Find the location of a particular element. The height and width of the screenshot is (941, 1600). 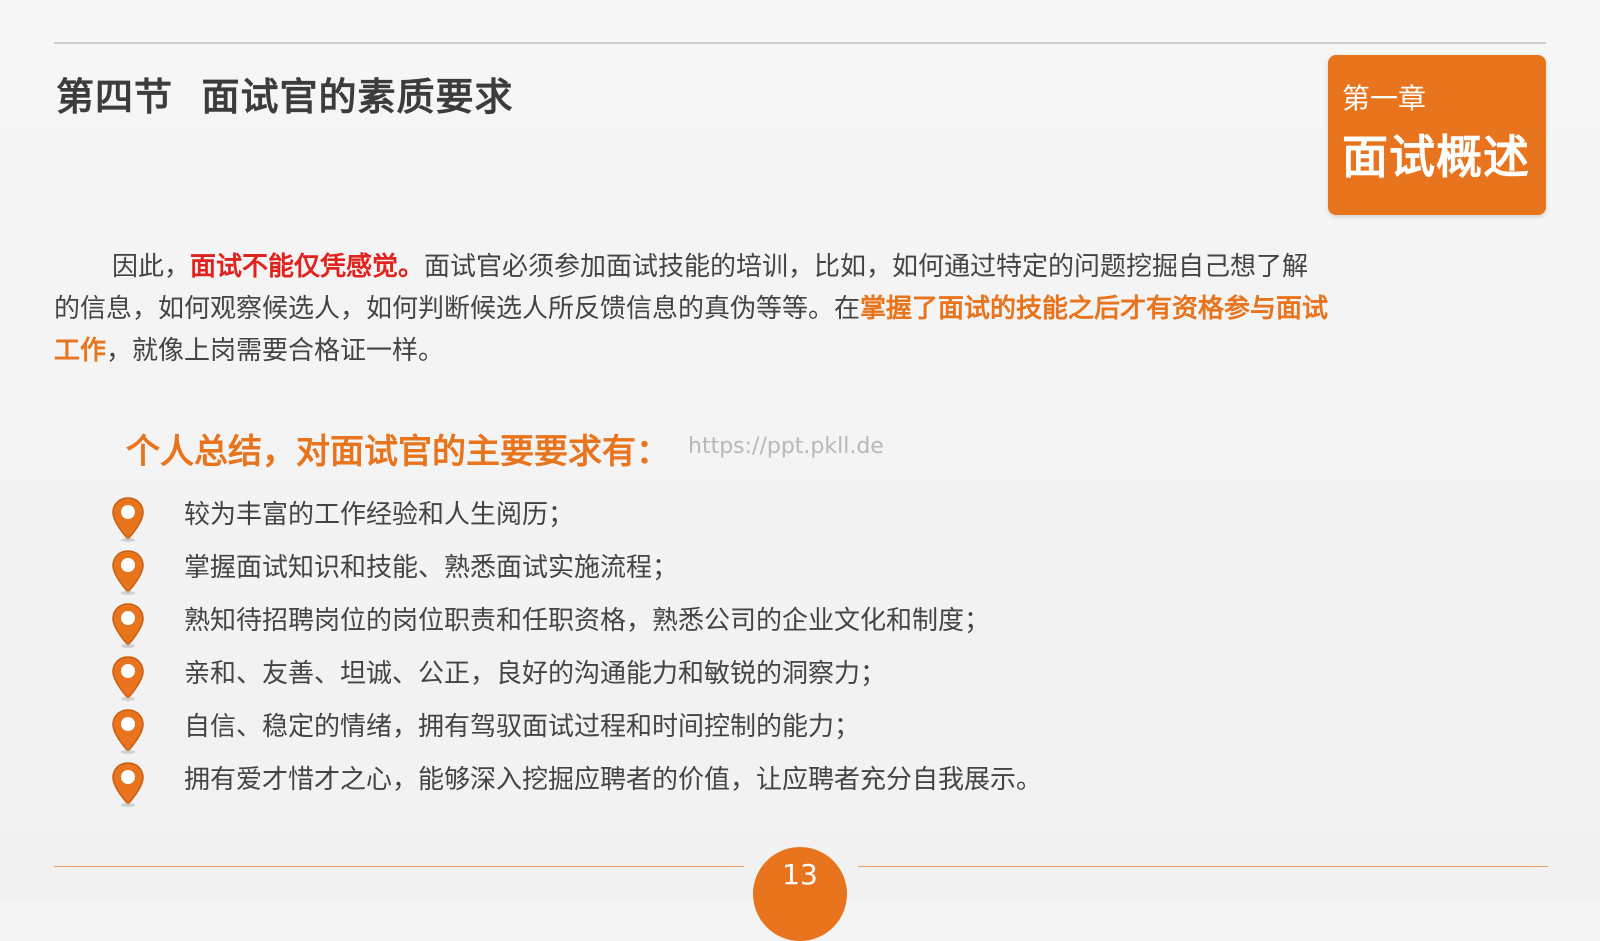

para-text-3: ，就像上岗需要合格证一样。 is located at coordinates (275, 351).